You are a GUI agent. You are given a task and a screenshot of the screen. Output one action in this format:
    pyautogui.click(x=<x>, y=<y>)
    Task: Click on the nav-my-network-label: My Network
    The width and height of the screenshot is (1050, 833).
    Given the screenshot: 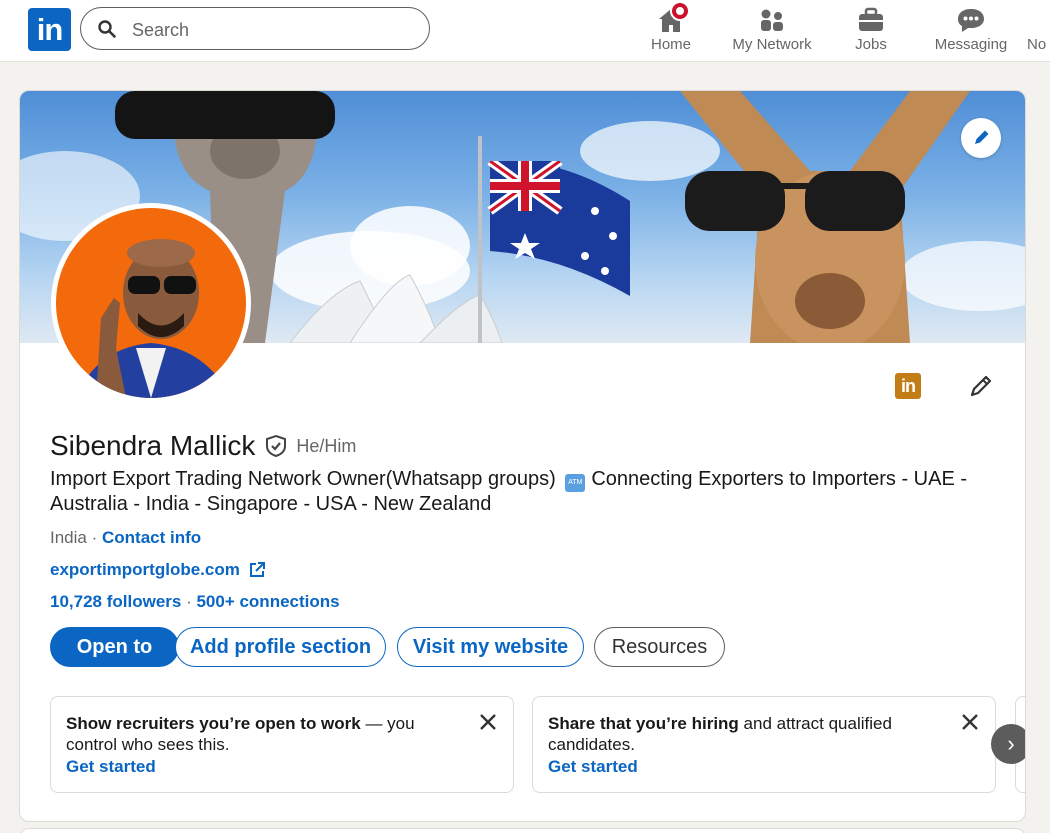 What is the action you would take?
    pyautogui.click(x=772, y=44)
    